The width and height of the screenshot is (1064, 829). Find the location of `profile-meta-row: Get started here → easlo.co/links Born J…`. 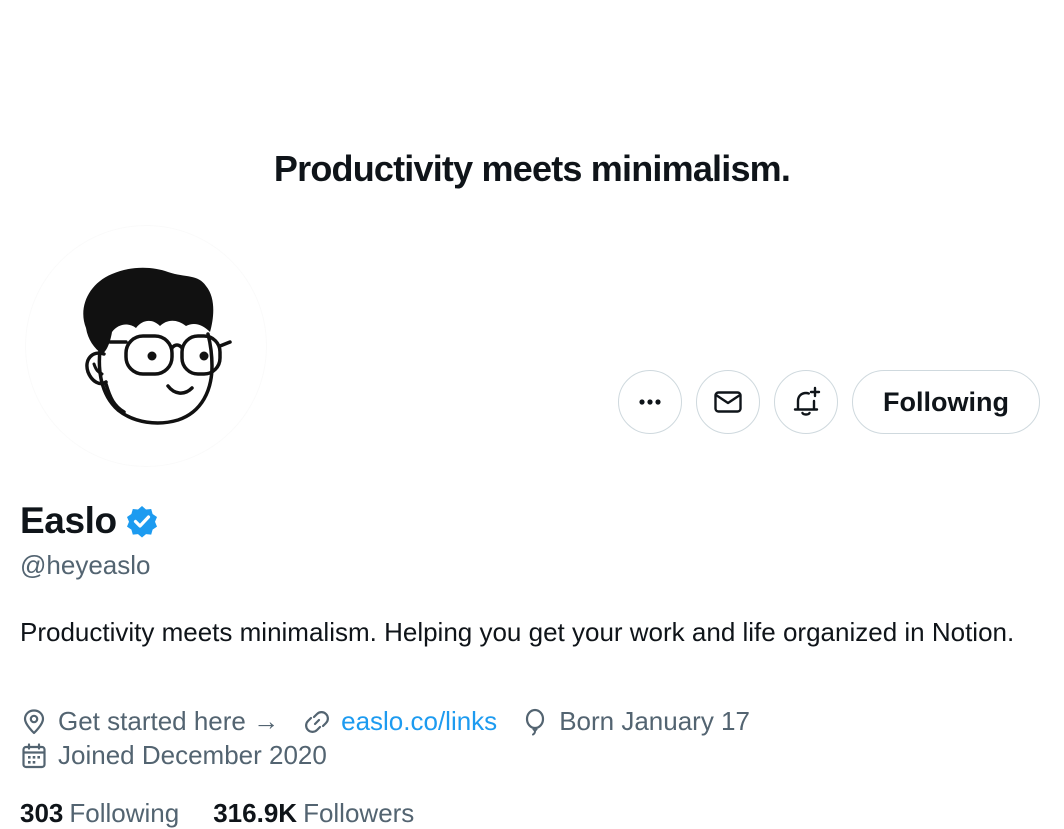

profile-meta-row: Get started here → easlo.co/links Born J… is located at coordinates (397, 721).